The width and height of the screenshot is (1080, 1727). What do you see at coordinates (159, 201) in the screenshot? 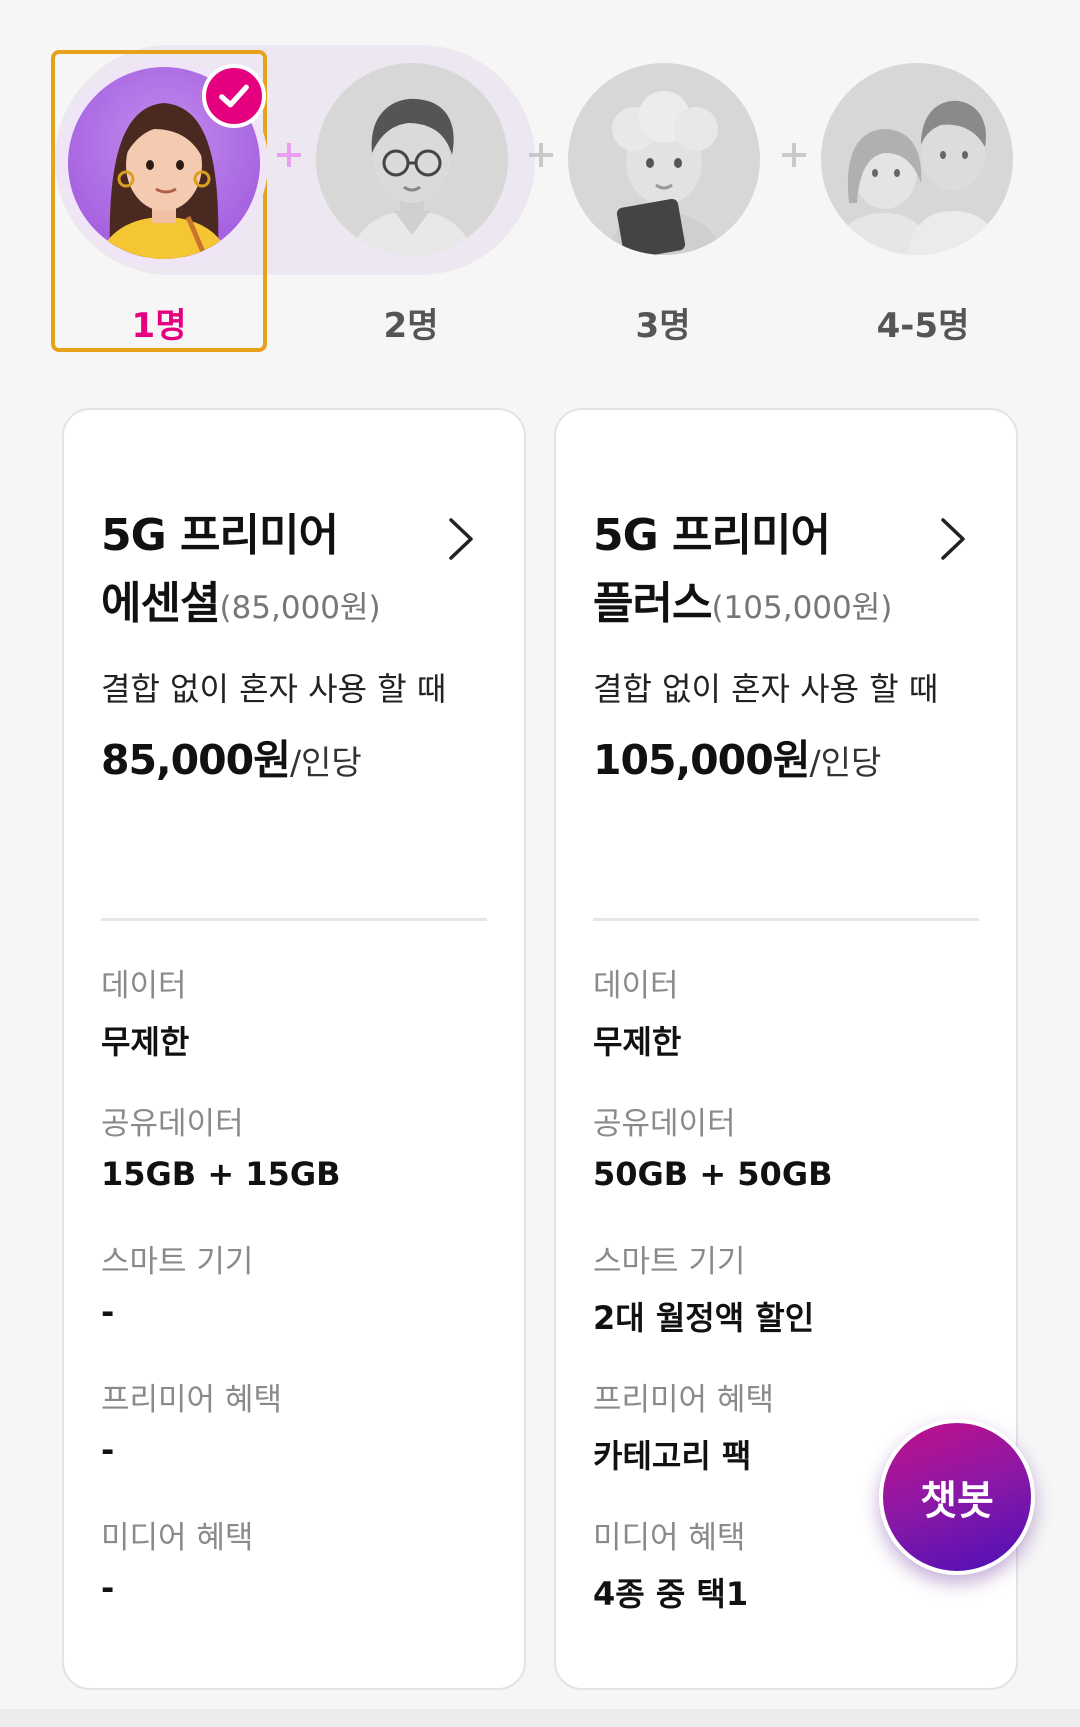
I see `people-option-1: 1명` at bounding box center [159, 201].